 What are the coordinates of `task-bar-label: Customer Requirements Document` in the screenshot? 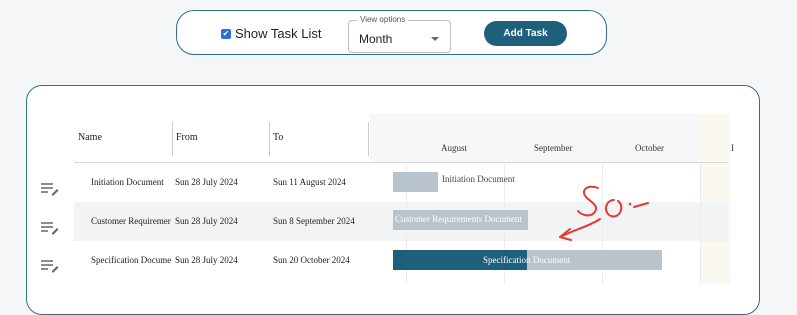 It's located at (458, 219).